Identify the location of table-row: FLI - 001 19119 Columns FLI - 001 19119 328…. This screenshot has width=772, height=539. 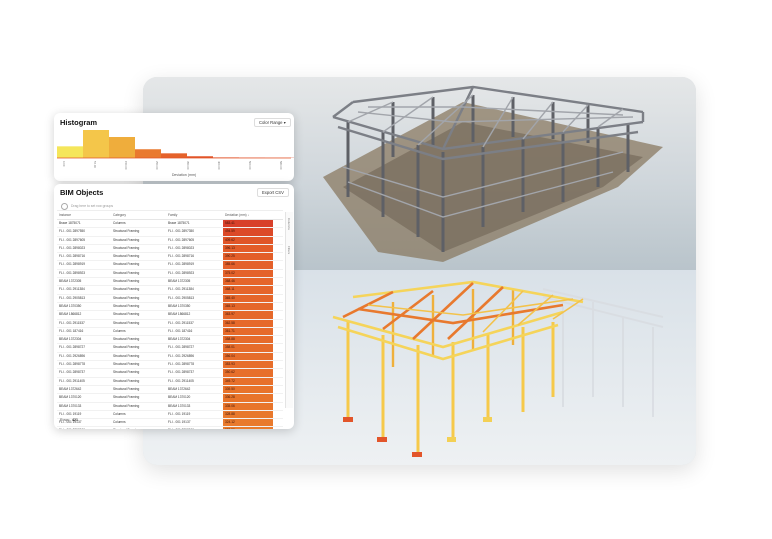
(170, 415).